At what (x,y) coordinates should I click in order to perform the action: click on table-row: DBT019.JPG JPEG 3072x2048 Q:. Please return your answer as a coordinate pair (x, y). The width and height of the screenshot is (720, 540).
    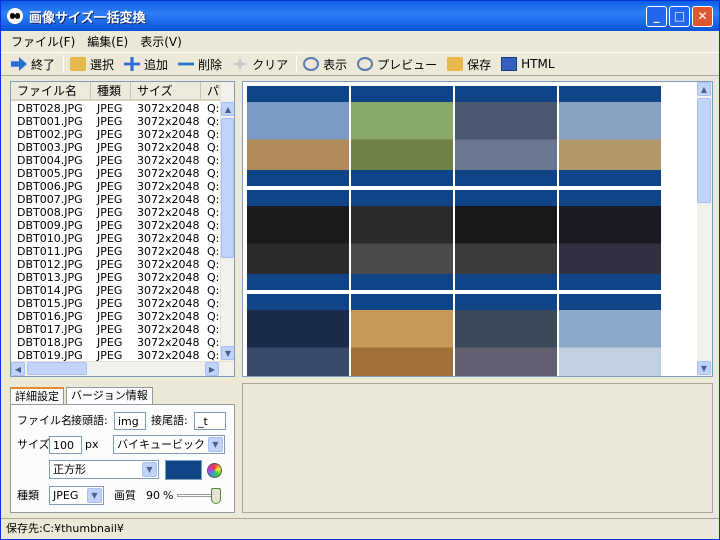
    Looking at the image, I should click on (116, 355).